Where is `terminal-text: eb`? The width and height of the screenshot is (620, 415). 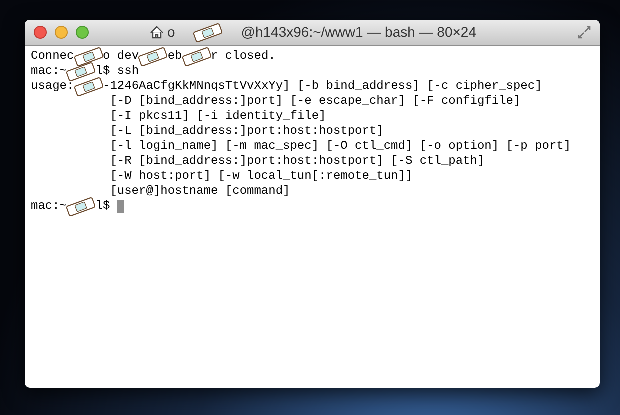
terminal-text: eb is located at coordinates (175, 56).